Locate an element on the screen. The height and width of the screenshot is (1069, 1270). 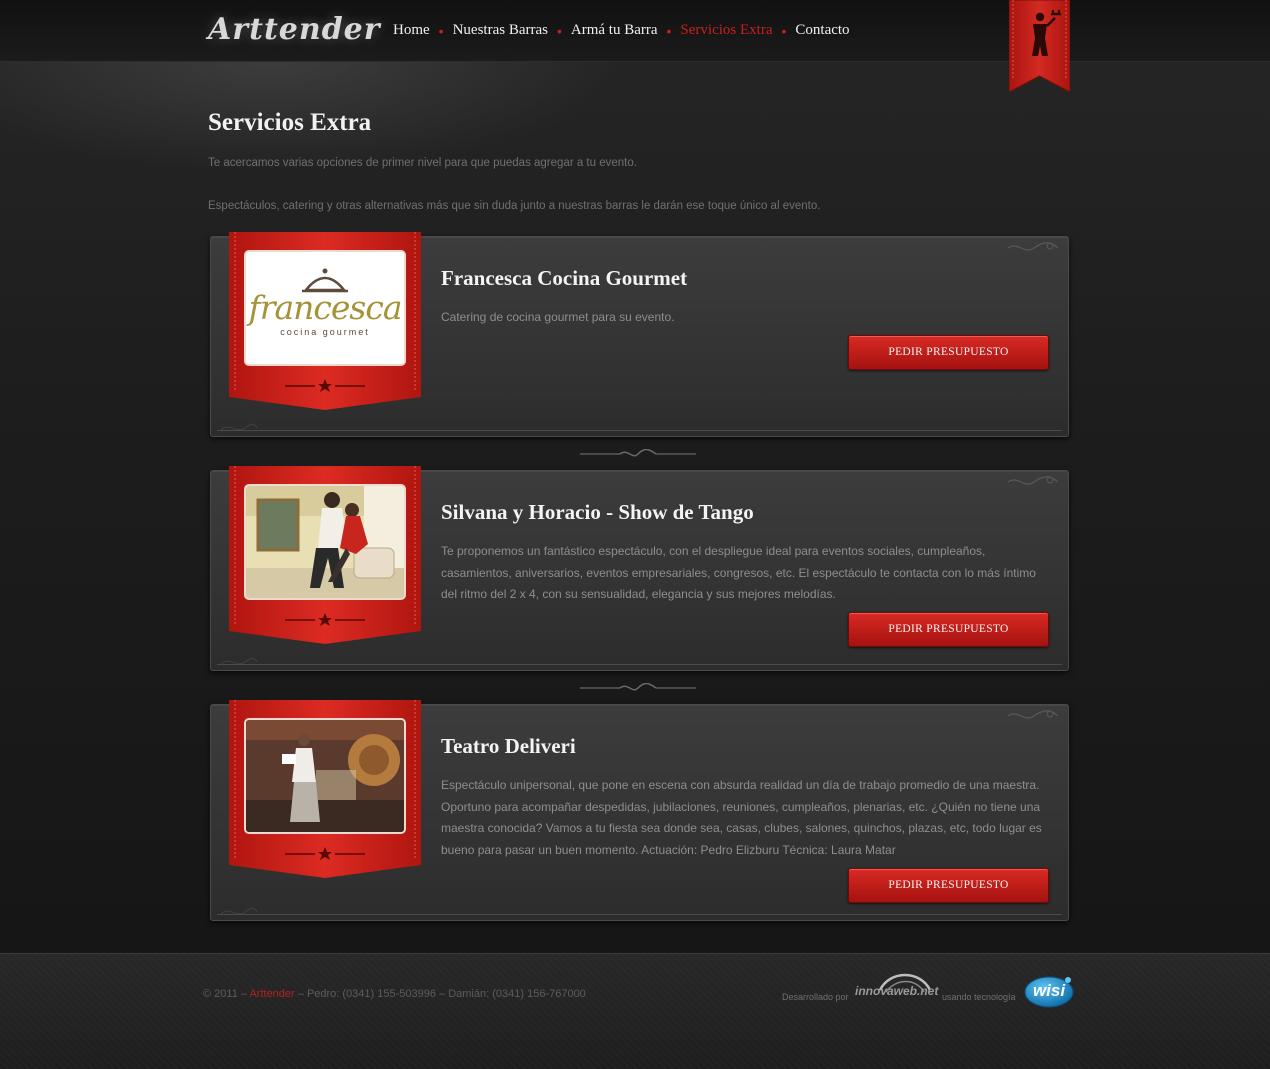
francesca-logo: francesca cocina gourmet is located at coordinates (325, 308).